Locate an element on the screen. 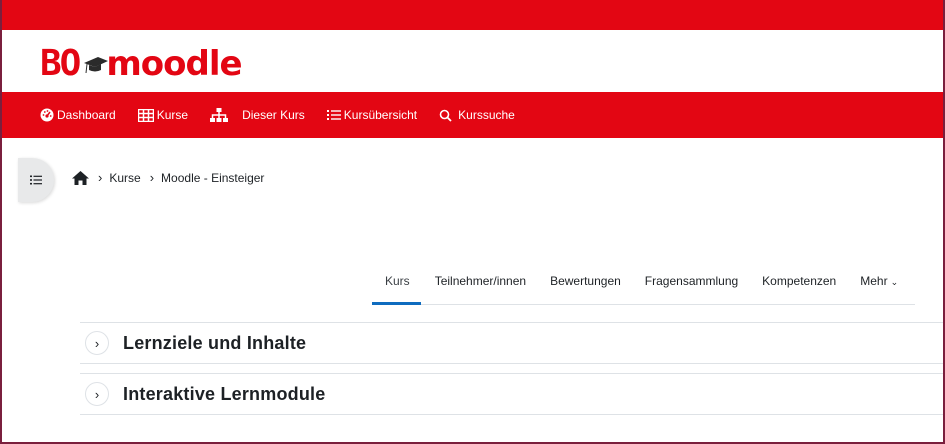 The image size is (945, 444). site-logo: BO moodle is located at coordinates (141, 62).